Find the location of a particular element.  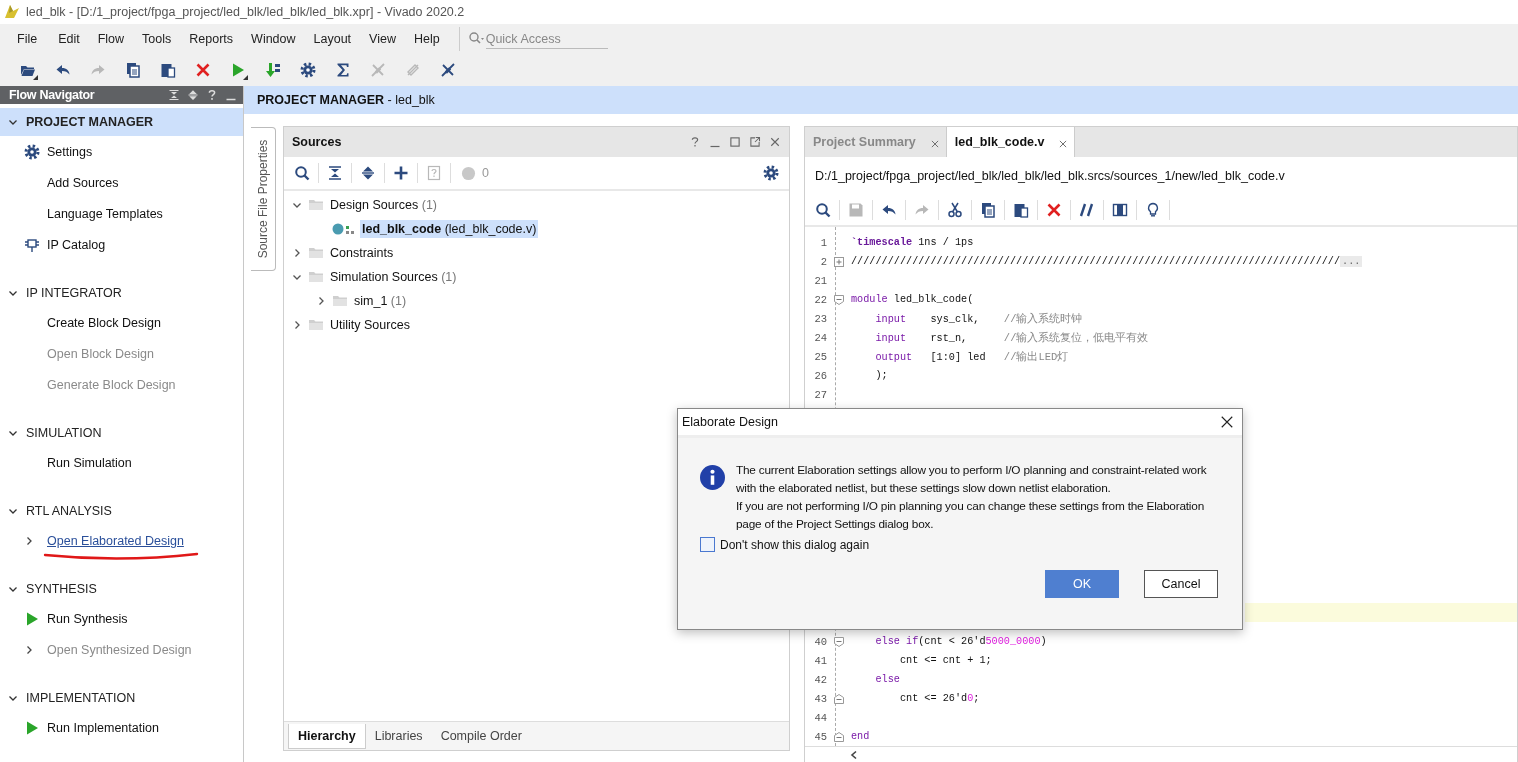

section-row: IP INTEGRATOR is located at coordinates (121, 293).